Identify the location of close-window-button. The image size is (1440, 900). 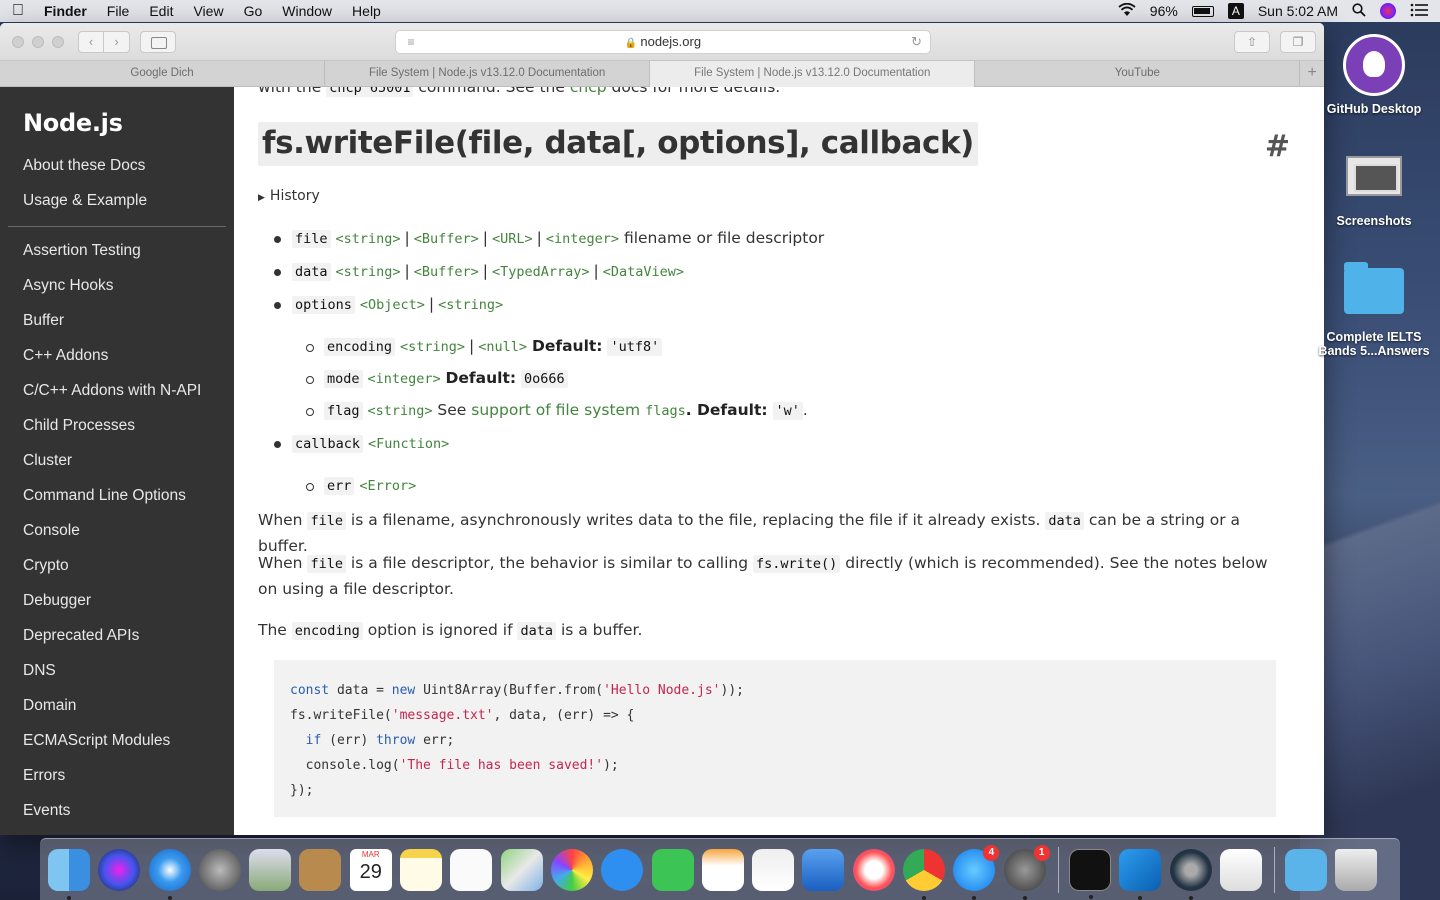
(18, 42).